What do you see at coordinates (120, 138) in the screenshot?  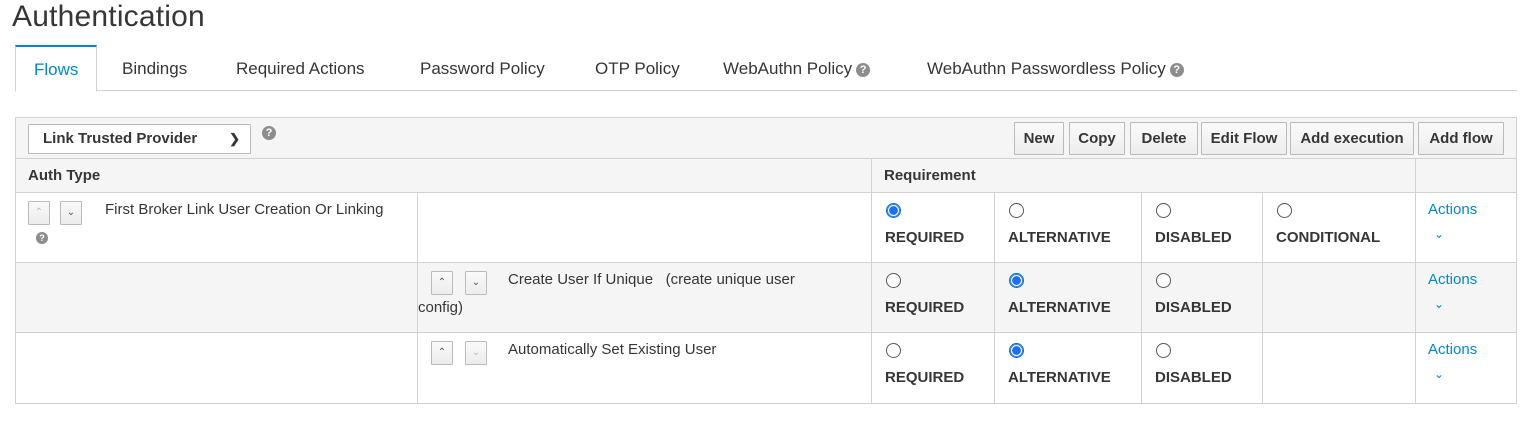 I see `flow-select-value: Link Trusted Provider` at bounding box center [120, 138].